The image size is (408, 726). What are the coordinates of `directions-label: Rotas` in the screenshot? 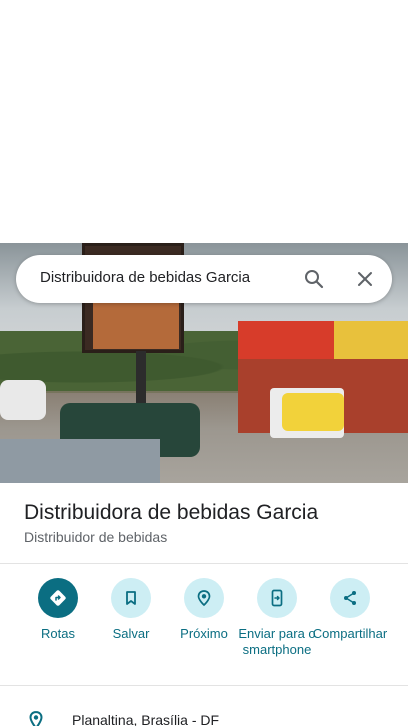 It's located at (58, 633).